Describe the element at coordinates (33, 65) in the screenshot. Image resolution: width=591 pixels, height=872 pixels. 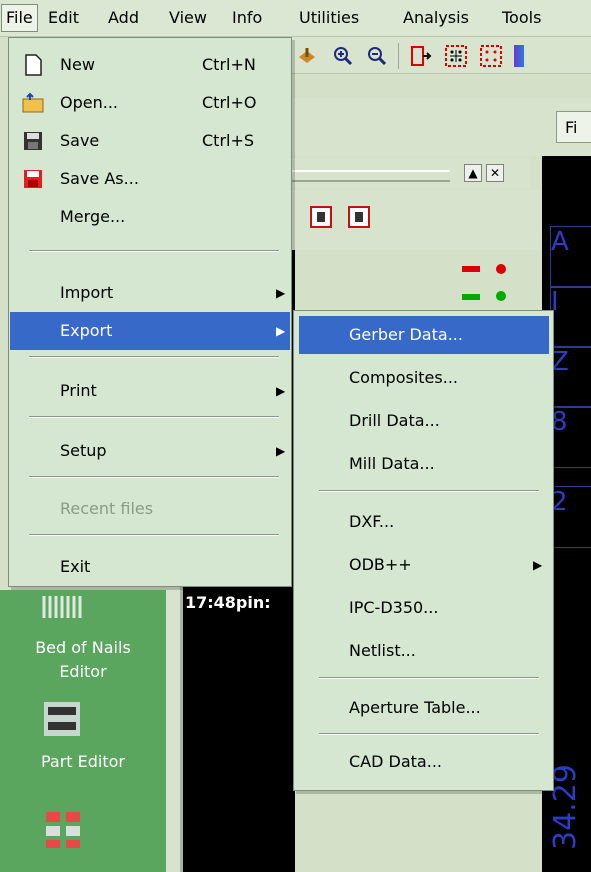
I see `new-document-icon` at that location.